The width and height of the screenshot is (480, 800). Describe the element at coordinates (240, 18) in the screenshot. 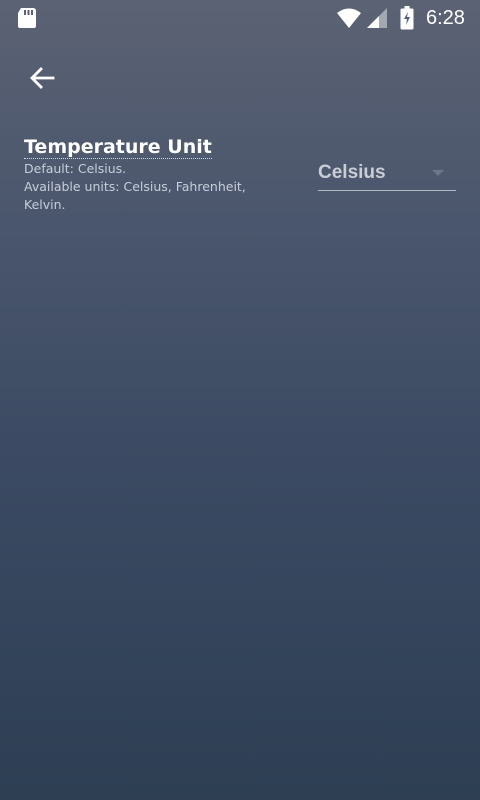

I see `status-bar: 6:28` at that location.